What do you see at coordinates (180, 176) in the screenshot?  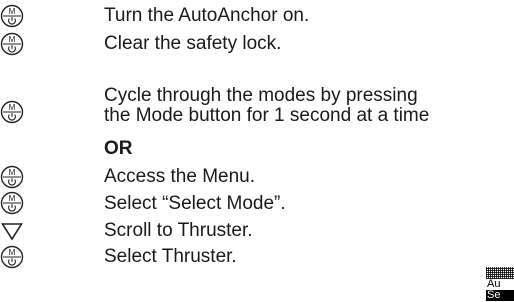 I see `step-text: Access the Menu.` at bounding box center [180, 176].